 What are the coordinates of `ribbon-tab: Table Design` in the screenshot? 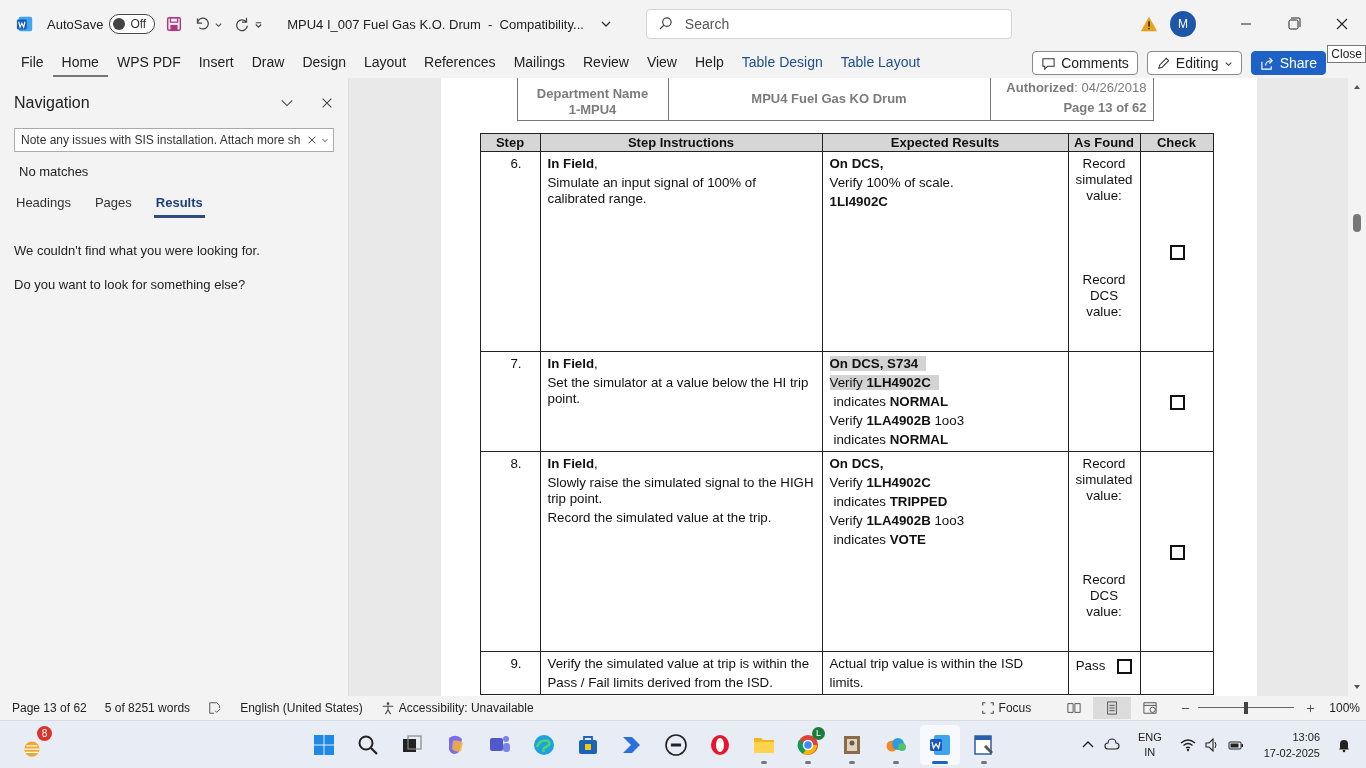 It's located at (782, 63).